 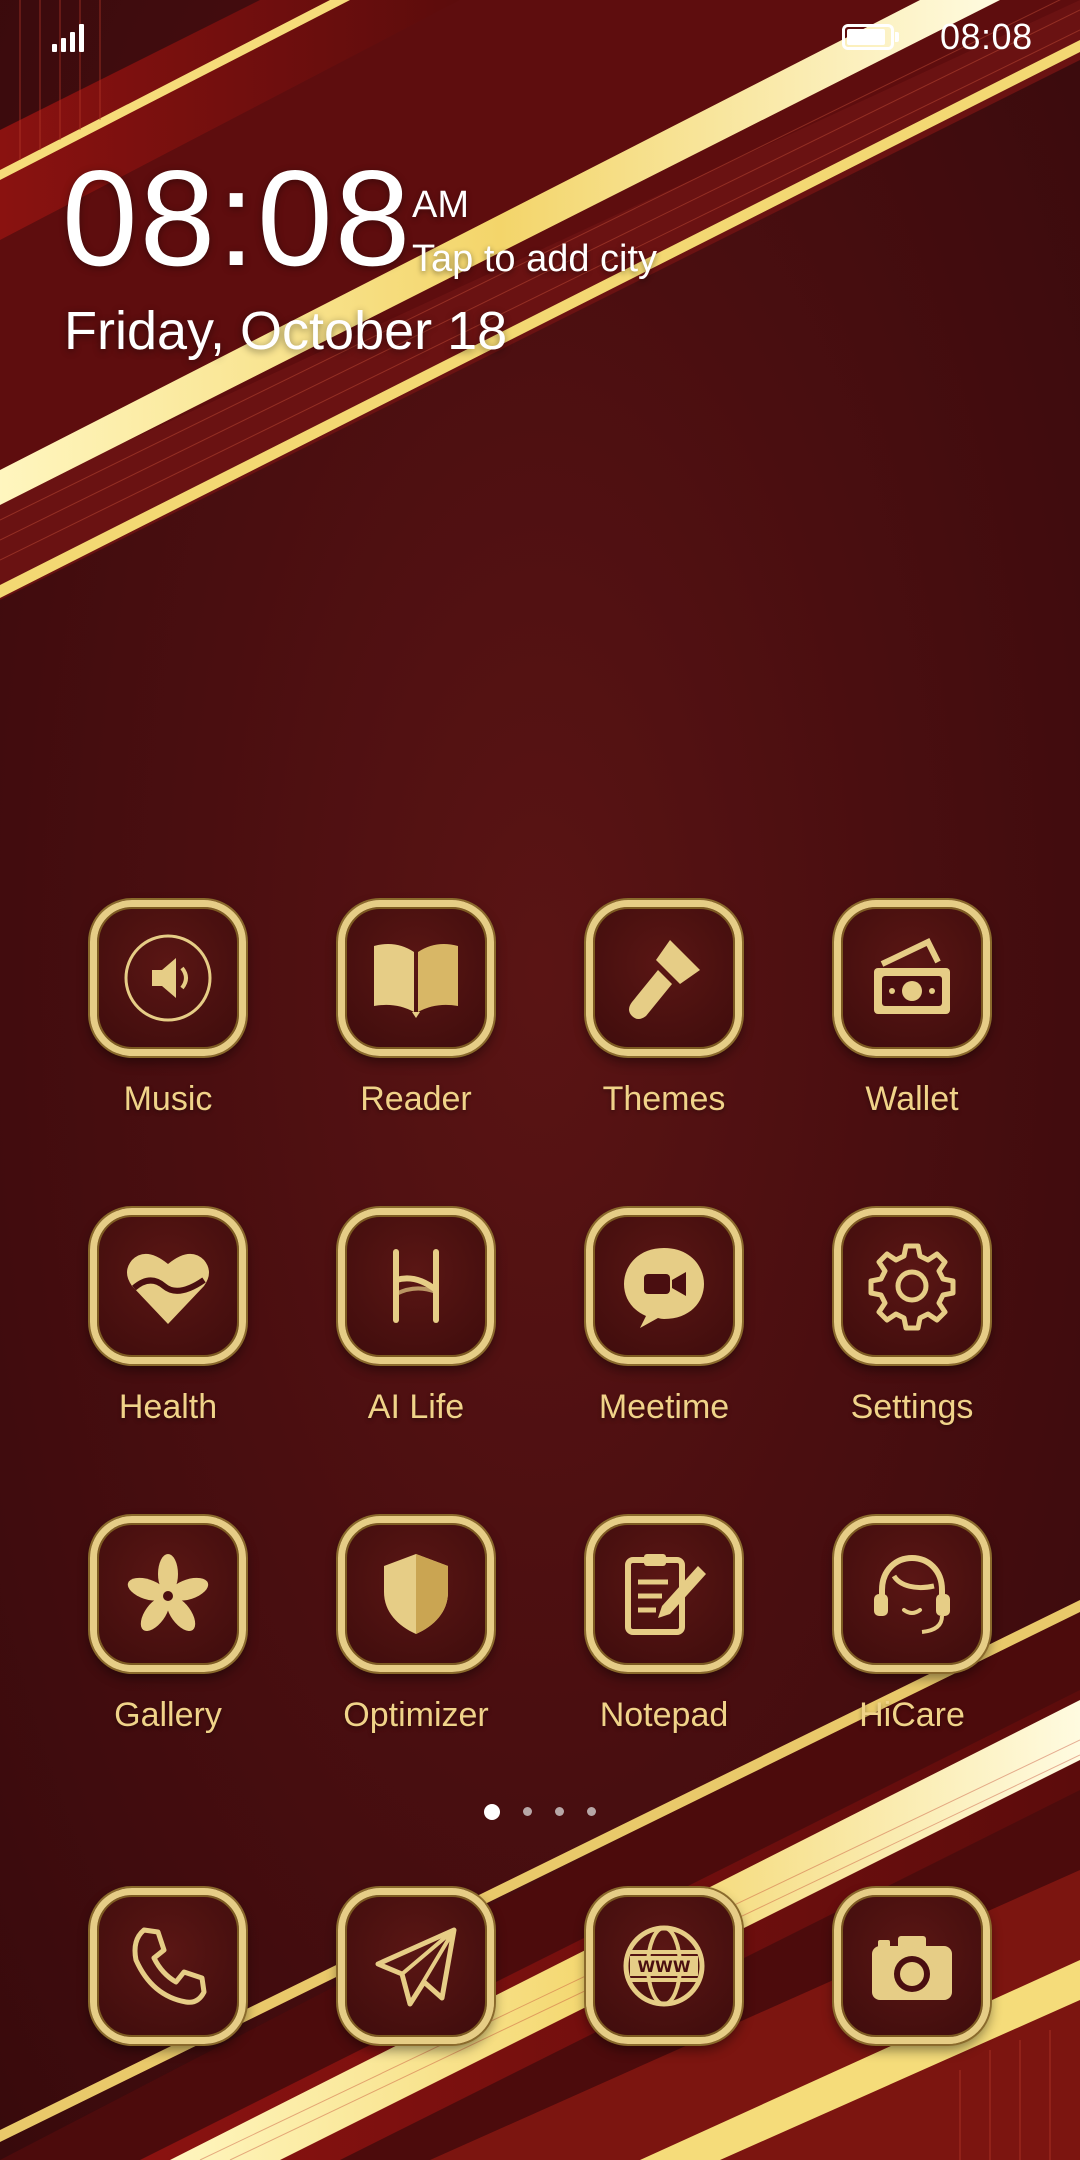 I want to click on app-hicare: HiCare, so click(x=912, y=1636).